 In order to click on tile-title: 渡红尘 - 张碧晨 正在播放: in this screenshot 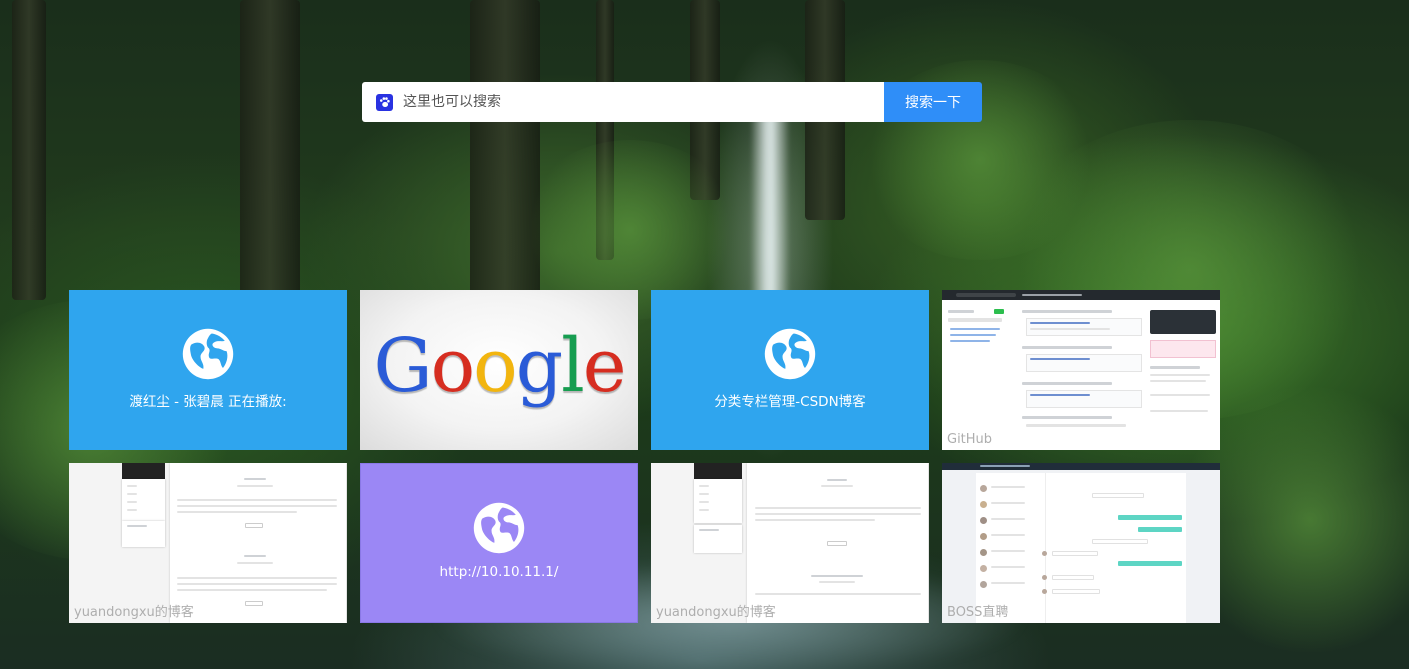, I will do `click(208, 402)`.